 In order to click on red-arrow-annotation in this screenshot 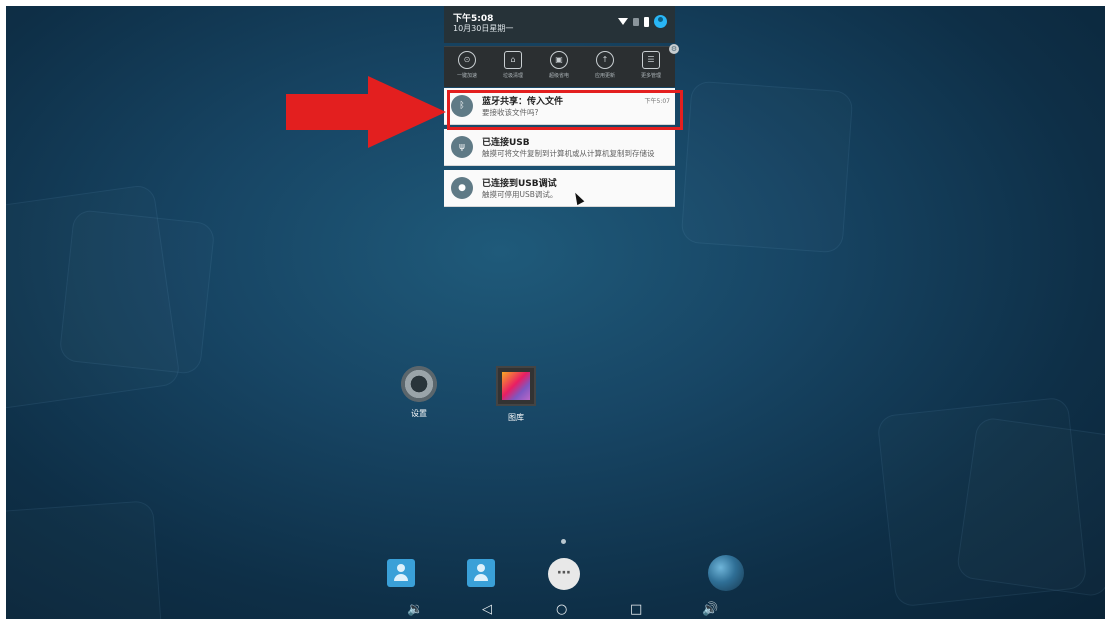, I will do `click(366, 112)`.